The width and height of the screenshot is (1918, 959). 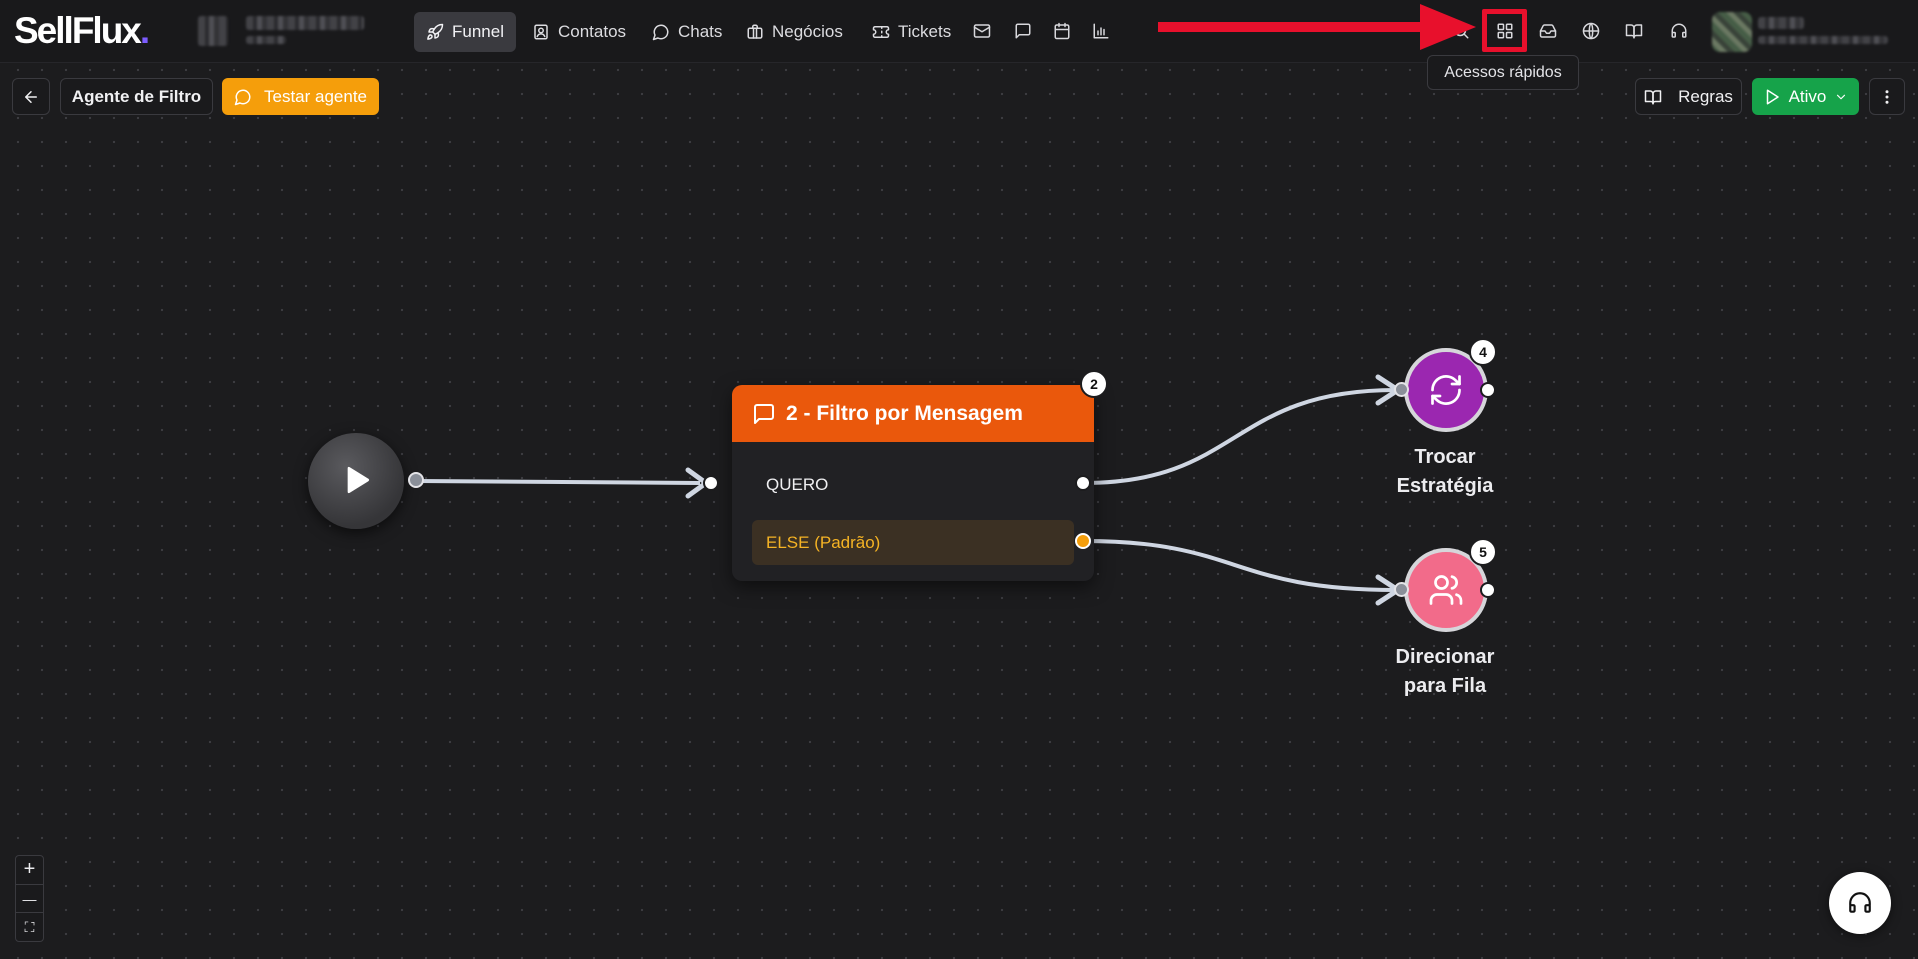 What do you see at coordinates (1823, 40) in the screenshot?
I see `user-email-blurred` at bounding box center [1823, 40].